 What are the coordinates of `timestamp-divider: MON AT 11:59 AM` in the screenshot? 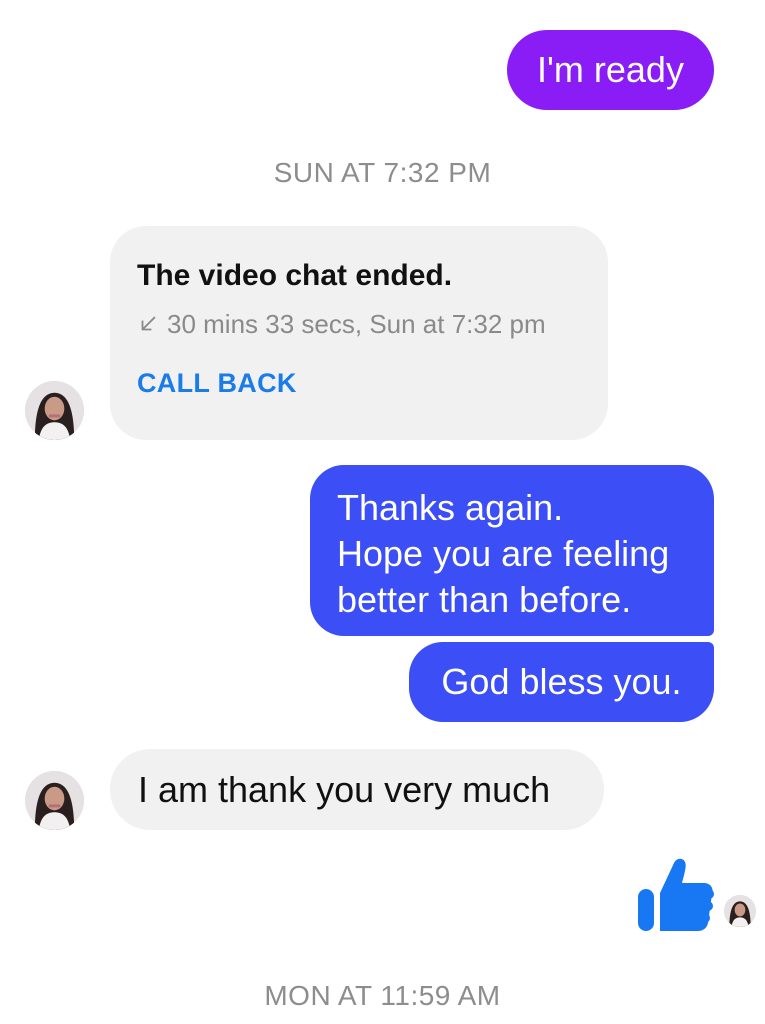 It's located at (382, 995).